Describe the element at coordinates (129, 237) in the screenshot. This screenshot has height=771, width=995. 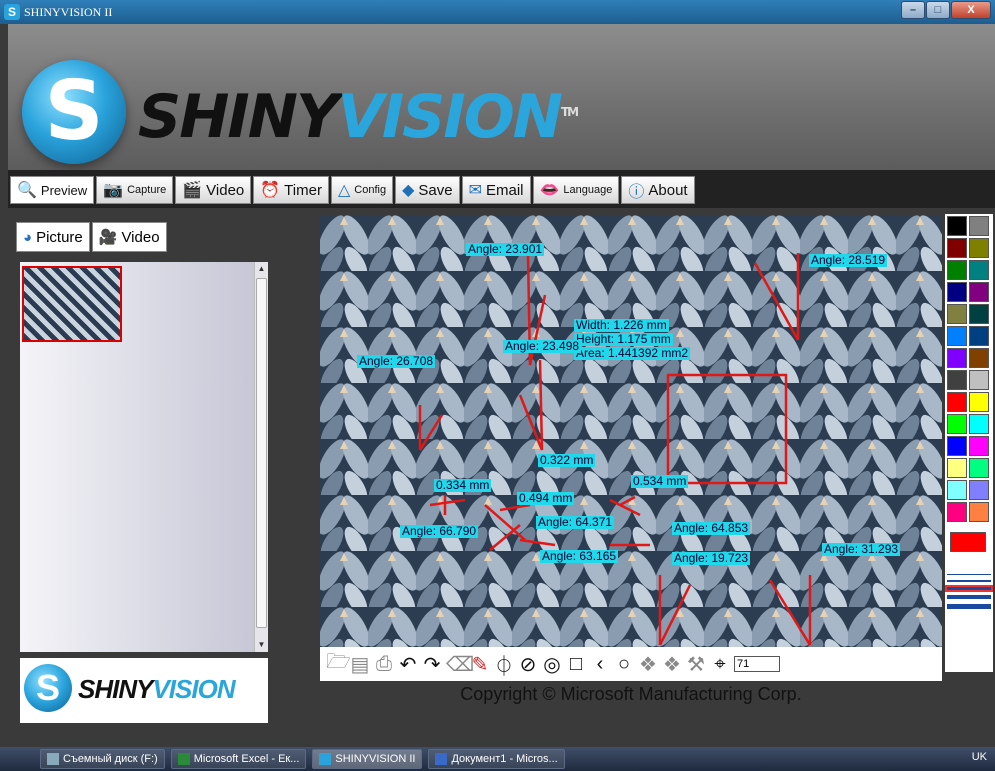
I see `tab-video-gallery: 🎥 Video` at that location.